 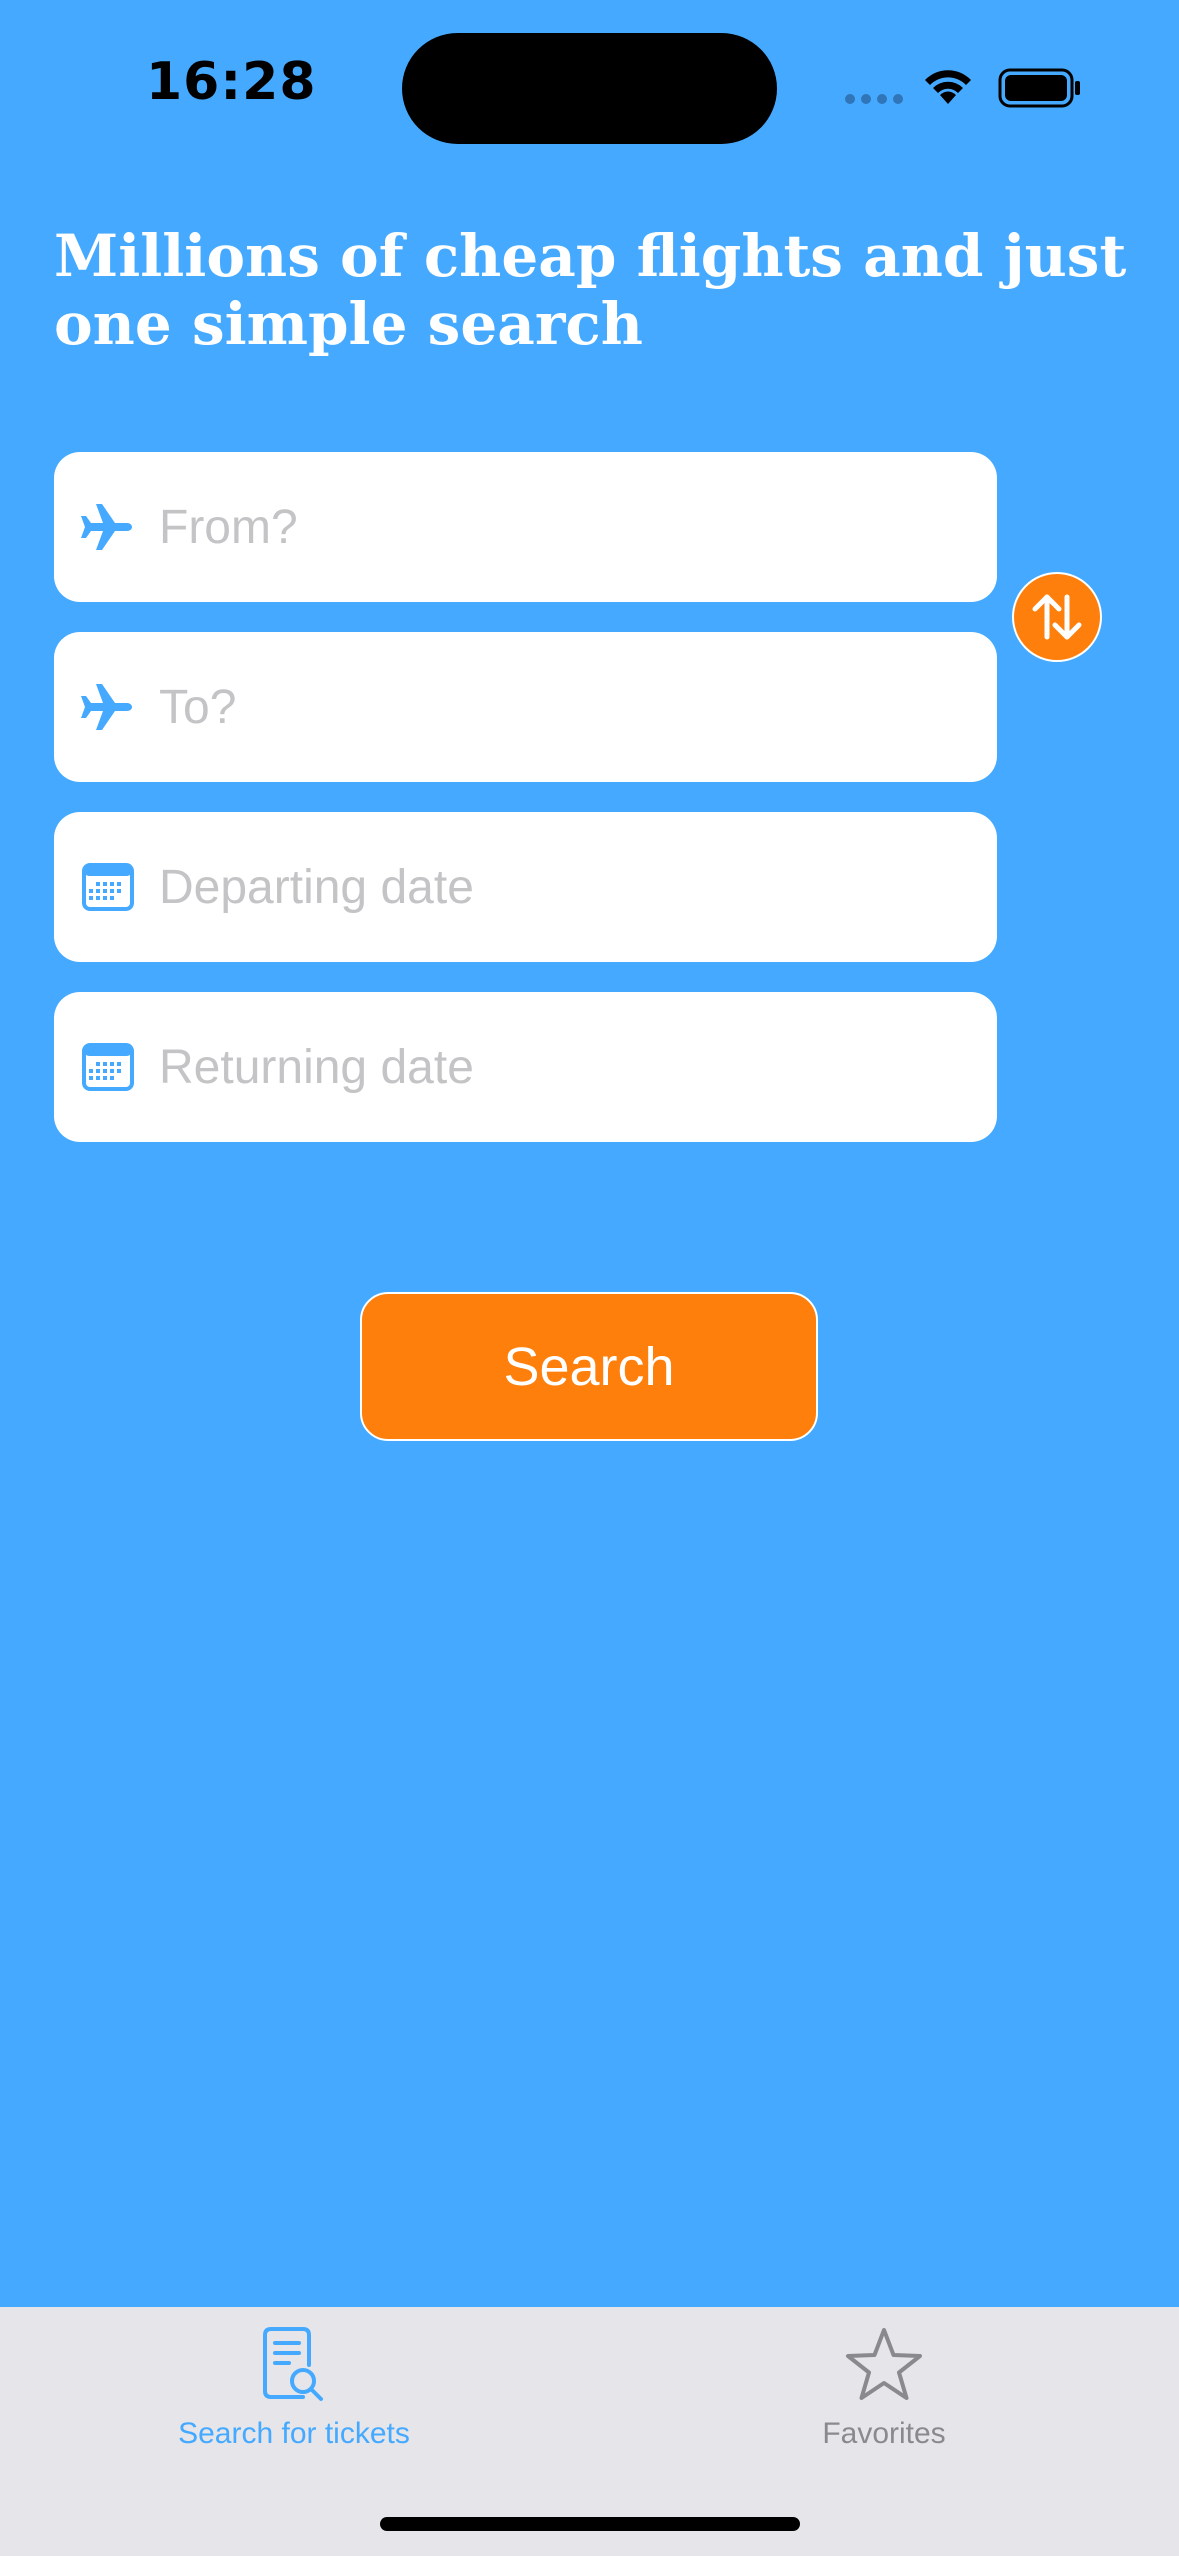 What do you see at coordinates (559, 1067) in the screenshot?
I see `returning-date-input` at bounding box center [559, 1067].